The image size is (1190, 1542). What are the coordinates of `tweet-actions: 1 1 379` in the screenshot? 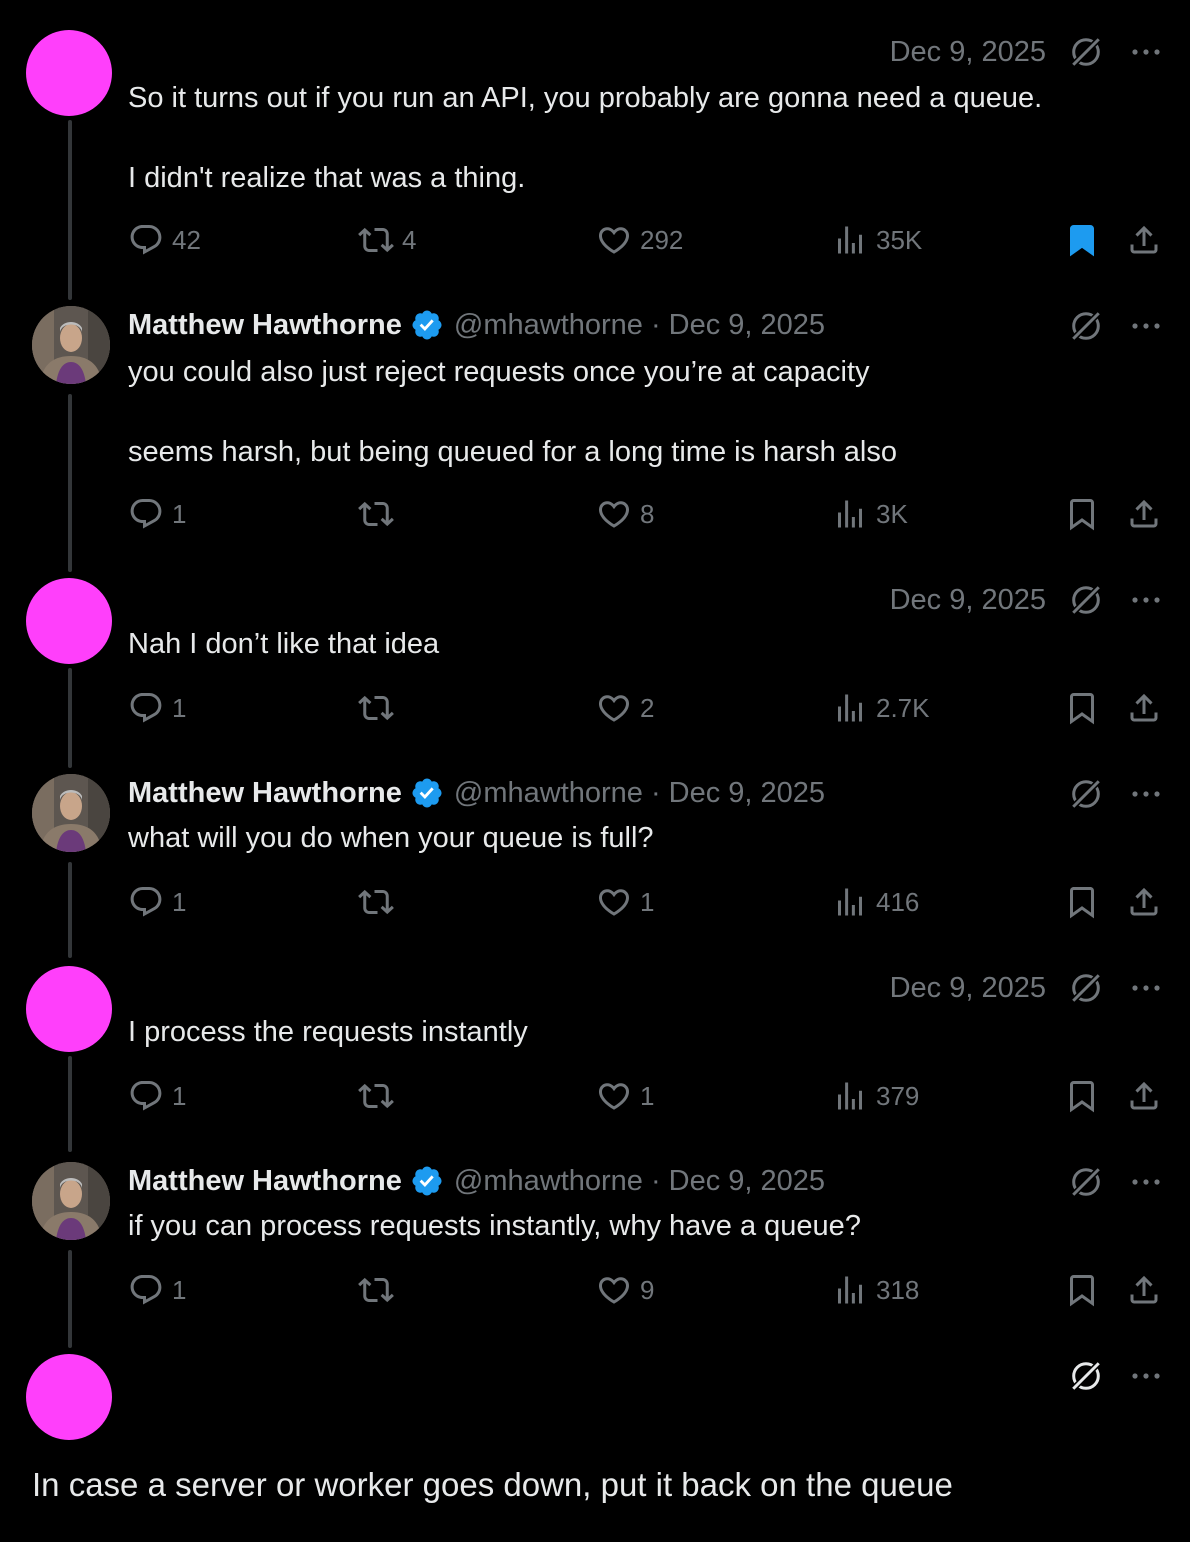 It's located at (648, 1096).